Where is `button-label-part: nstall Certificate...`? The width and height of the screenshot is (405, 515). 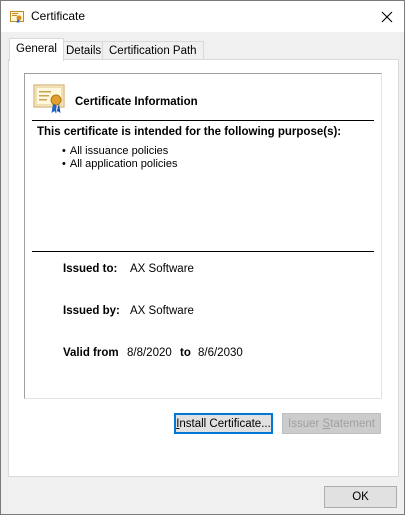 button-label-part: nstall Certificate... is located at coordinates (225, 424).